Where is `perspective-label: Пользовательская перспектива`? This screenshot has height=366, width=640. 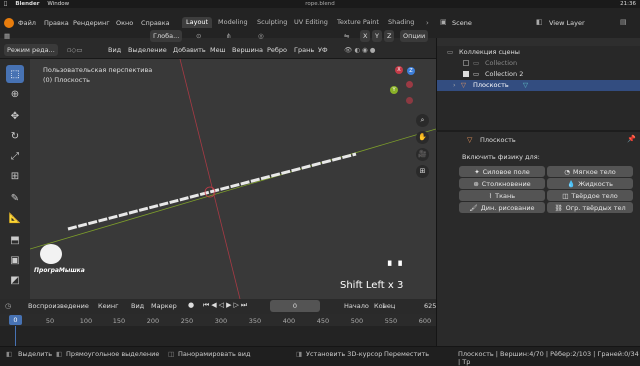
perspective-label: Пользовательская перспектива is located at coordinates (98, 70).